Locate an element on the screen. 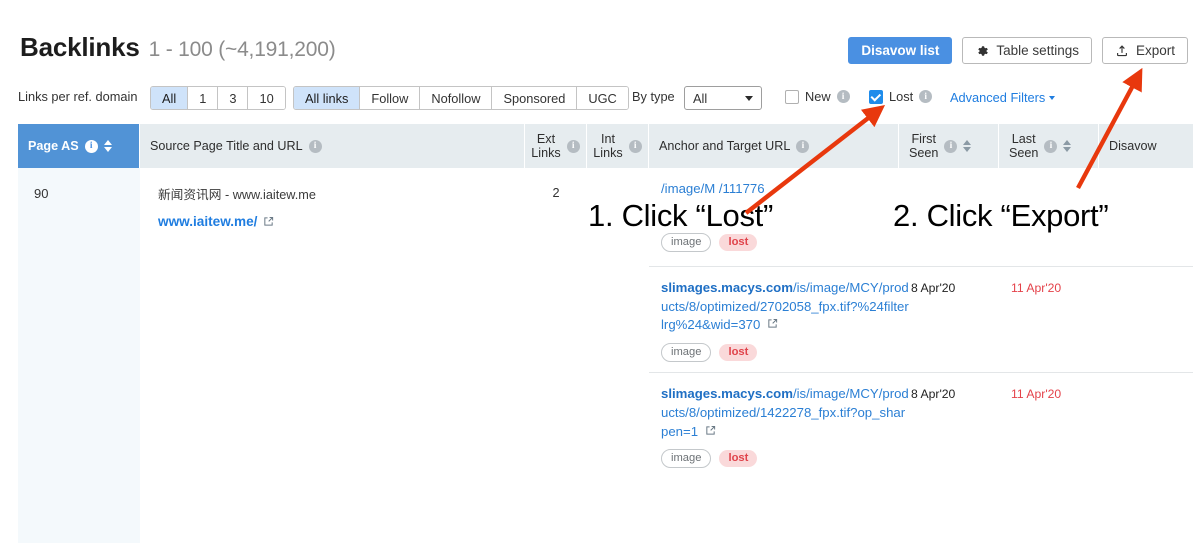 This screenshot has width=1200, height=543. disavow-list-label: Disavow list is located at coordinates (900, 50).